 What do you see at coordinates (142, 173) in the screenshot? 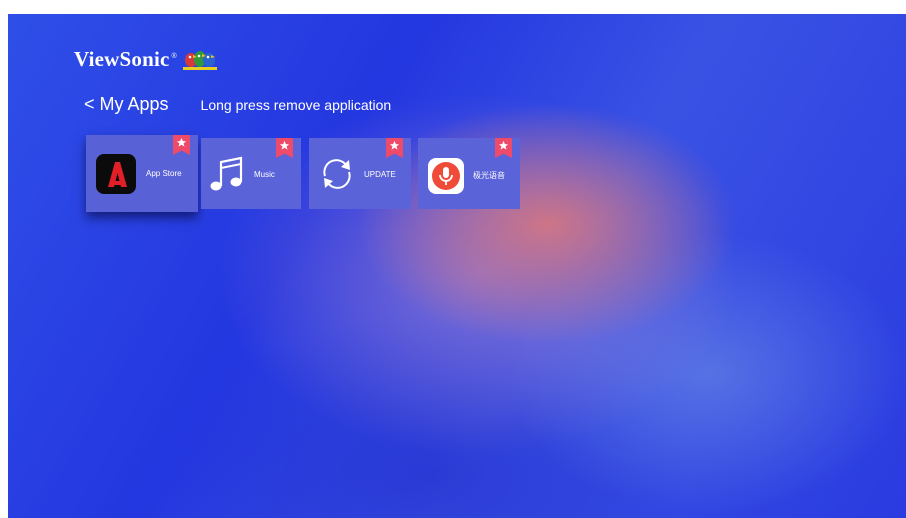
I see `app-tile-app-store: App Store` at bounding box center [142, 173].